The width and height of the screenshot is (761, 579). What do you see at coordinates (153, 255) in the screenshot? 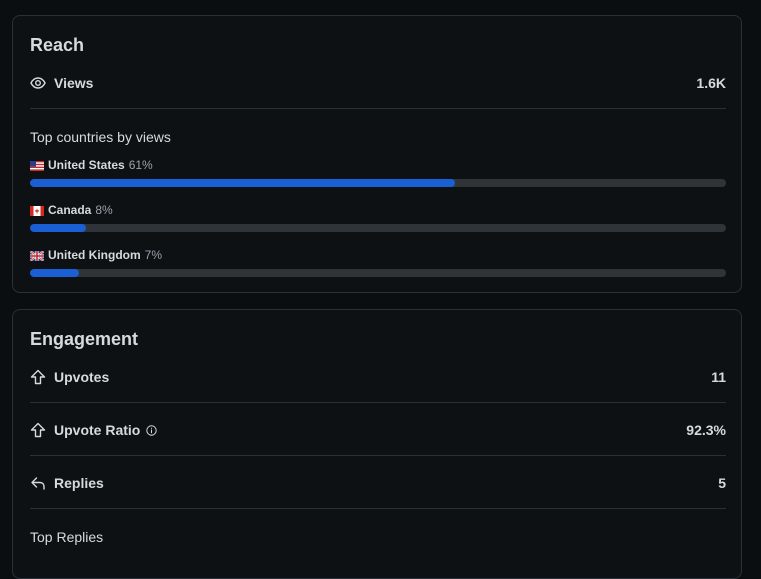
I see `country-percent: 7%` at bounding box center [153, 255].